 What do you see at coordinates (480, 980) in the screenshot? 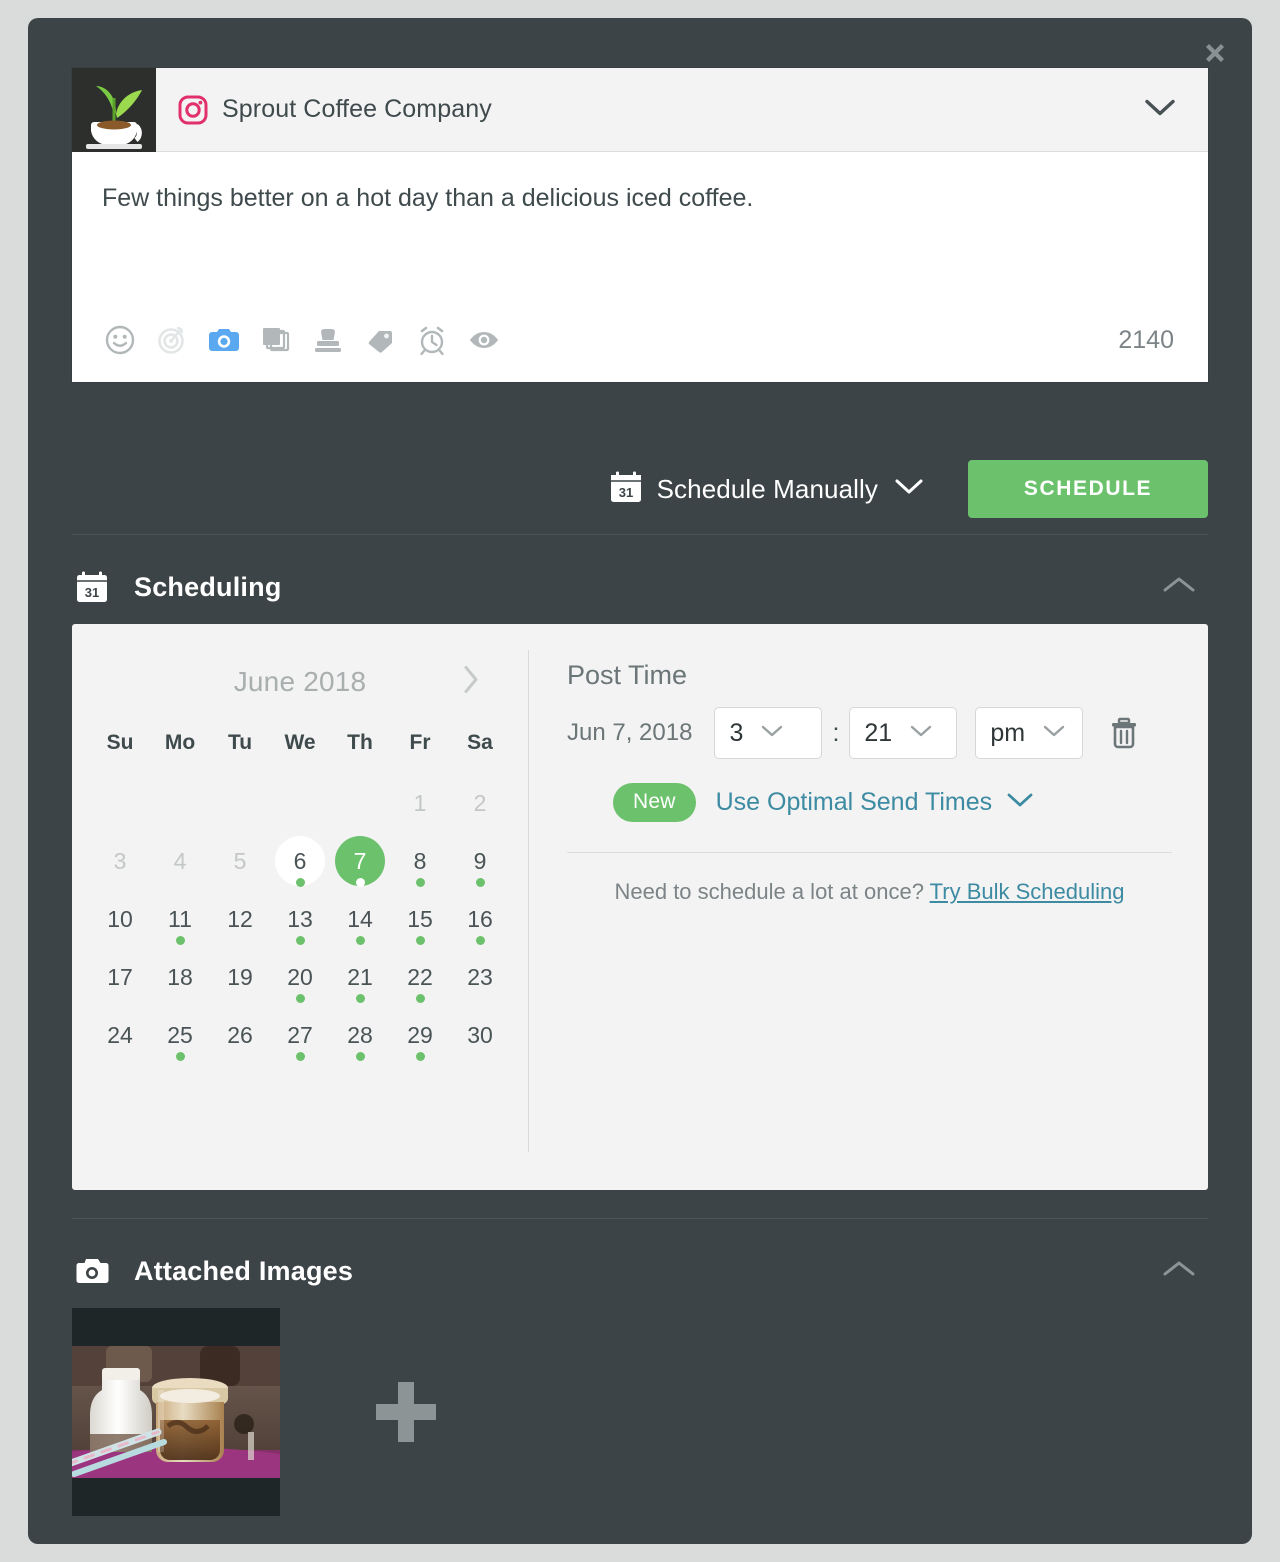
I see `calendar-day-23: 23` at bounding box center [480, 980].